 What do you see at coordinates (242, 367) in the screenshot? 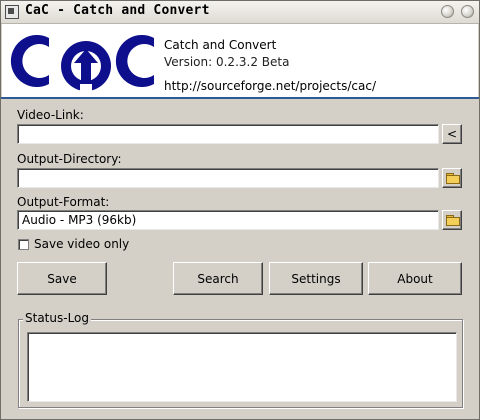
I see `status-log-textarea` at bounding box center [242, 367].